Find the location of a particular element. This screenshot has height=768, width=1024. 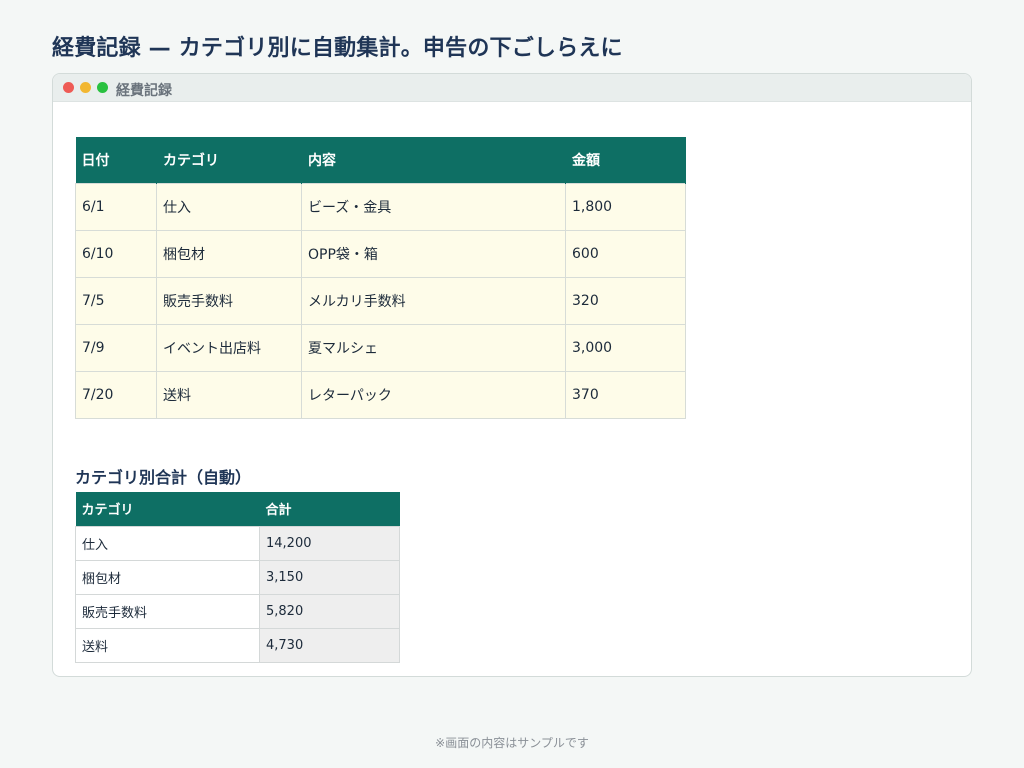

cell-category: 販売手数料 is located at coordinates (229, 300).